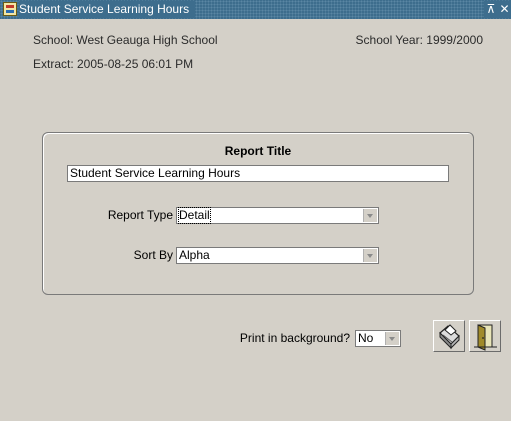 This screenshot has height=421, width=511. Describe the element at coordinates (504, 9) in the screenshot. I see `close-button: ✕` at that location.